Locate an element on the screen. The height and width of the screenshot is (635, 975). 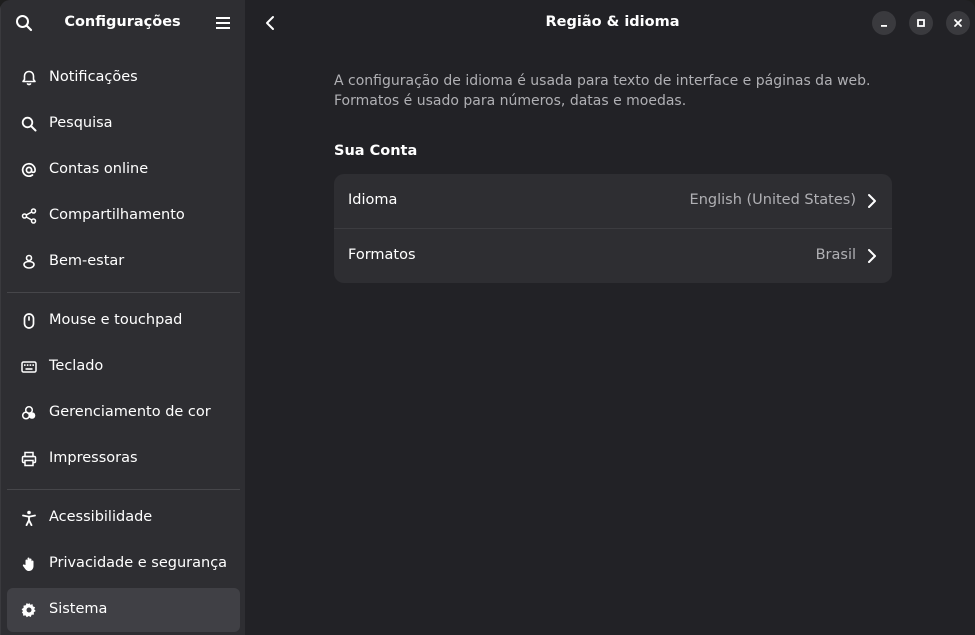
sidebar-item-label: Compartilhamento is located at coordinates (117, 215).